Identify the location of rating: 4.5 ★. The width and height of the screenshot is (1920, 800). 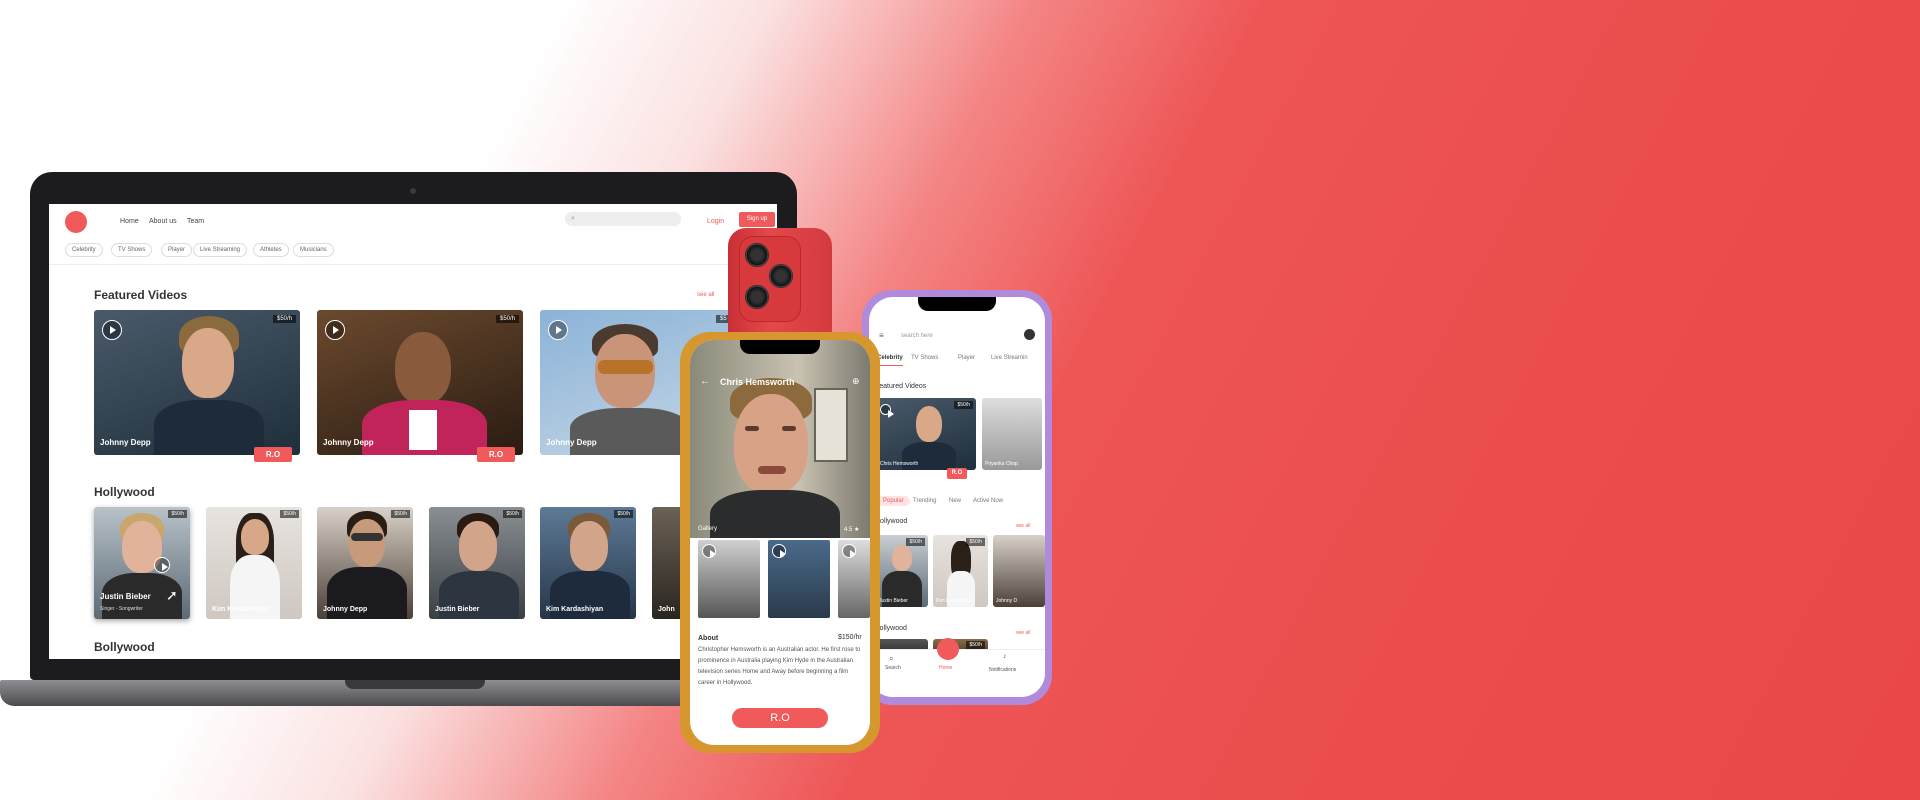
(852, 530).